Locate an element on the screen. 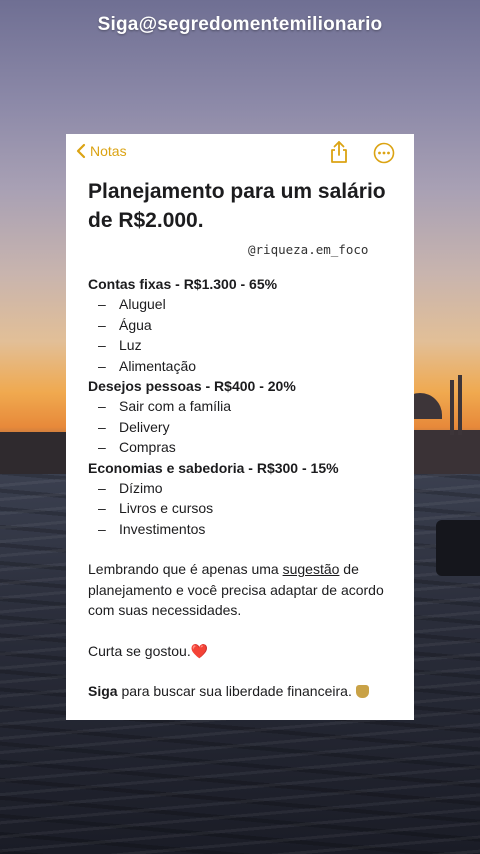  more-options-button is located at coordinates (384, 155).